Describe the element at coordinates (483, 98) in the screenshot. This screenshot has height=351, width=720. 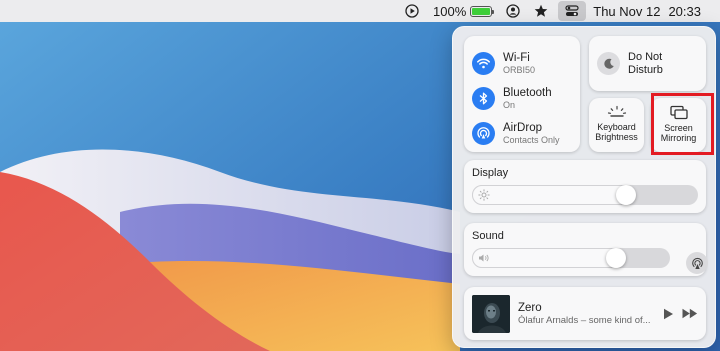
I see `bluetooth-icon` at that location.